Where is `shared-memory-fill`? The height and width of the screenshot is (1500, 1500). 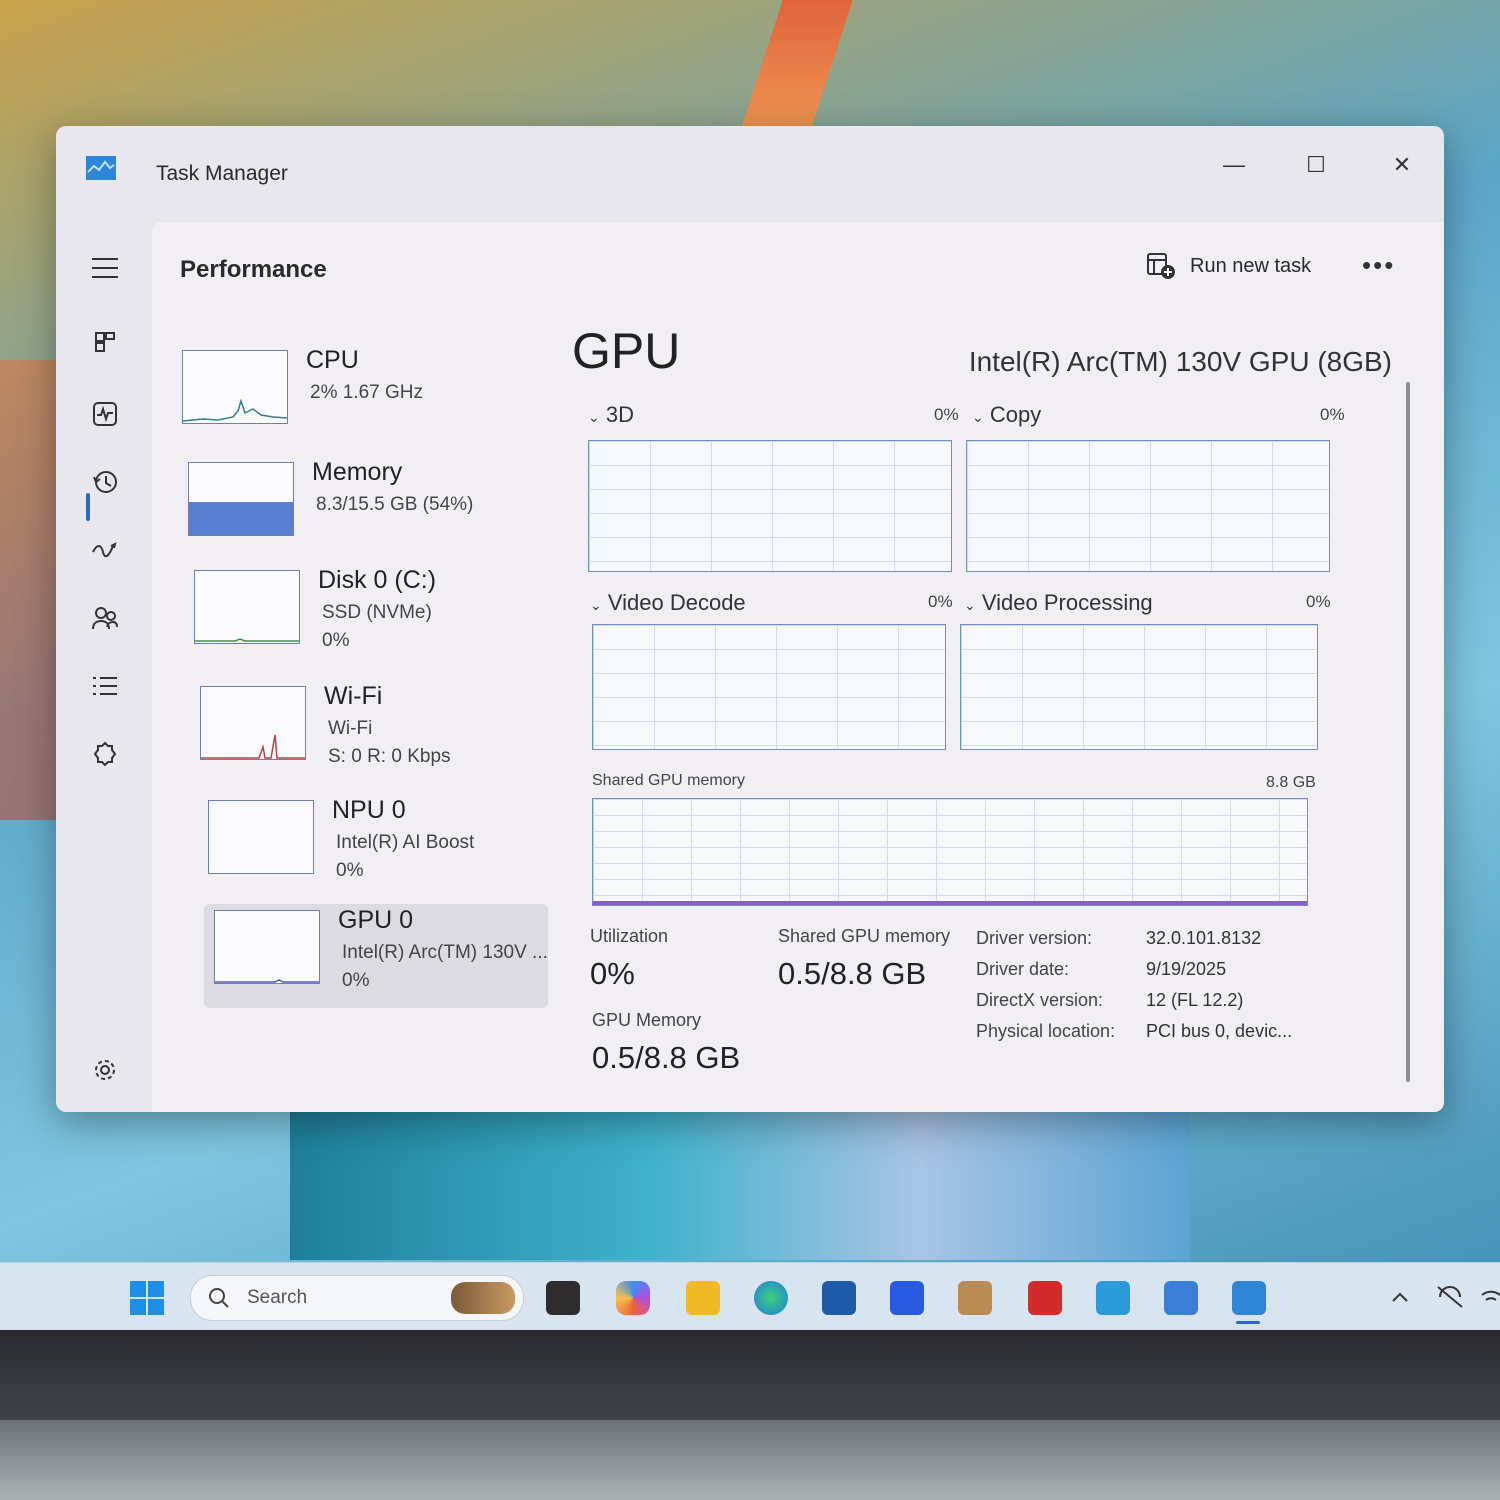 shared-memory-fill is located at coordinates (950, 903).